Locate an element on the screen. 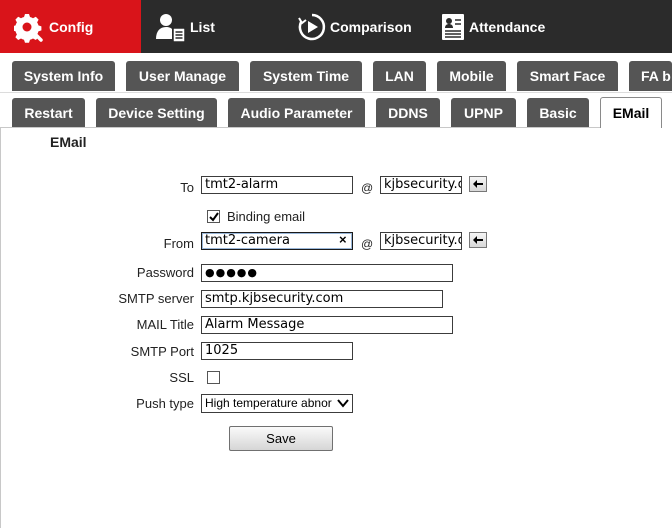  binding-email-checkbox is located at coordinates (213, 216).